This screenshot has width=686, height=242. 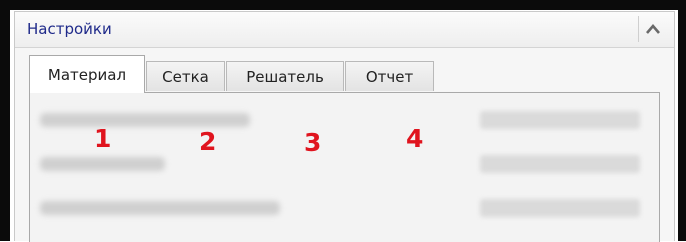 I want to click on tab-mesh: Сетка, so click(x=185, y=76).